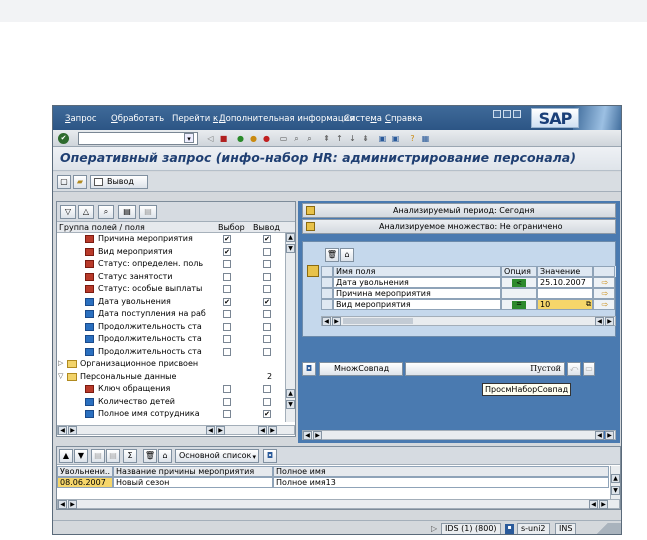  Describe the element at coordinates (434, 528) in the screenshot. I see `status-toggle-icon: ▷` at that location.